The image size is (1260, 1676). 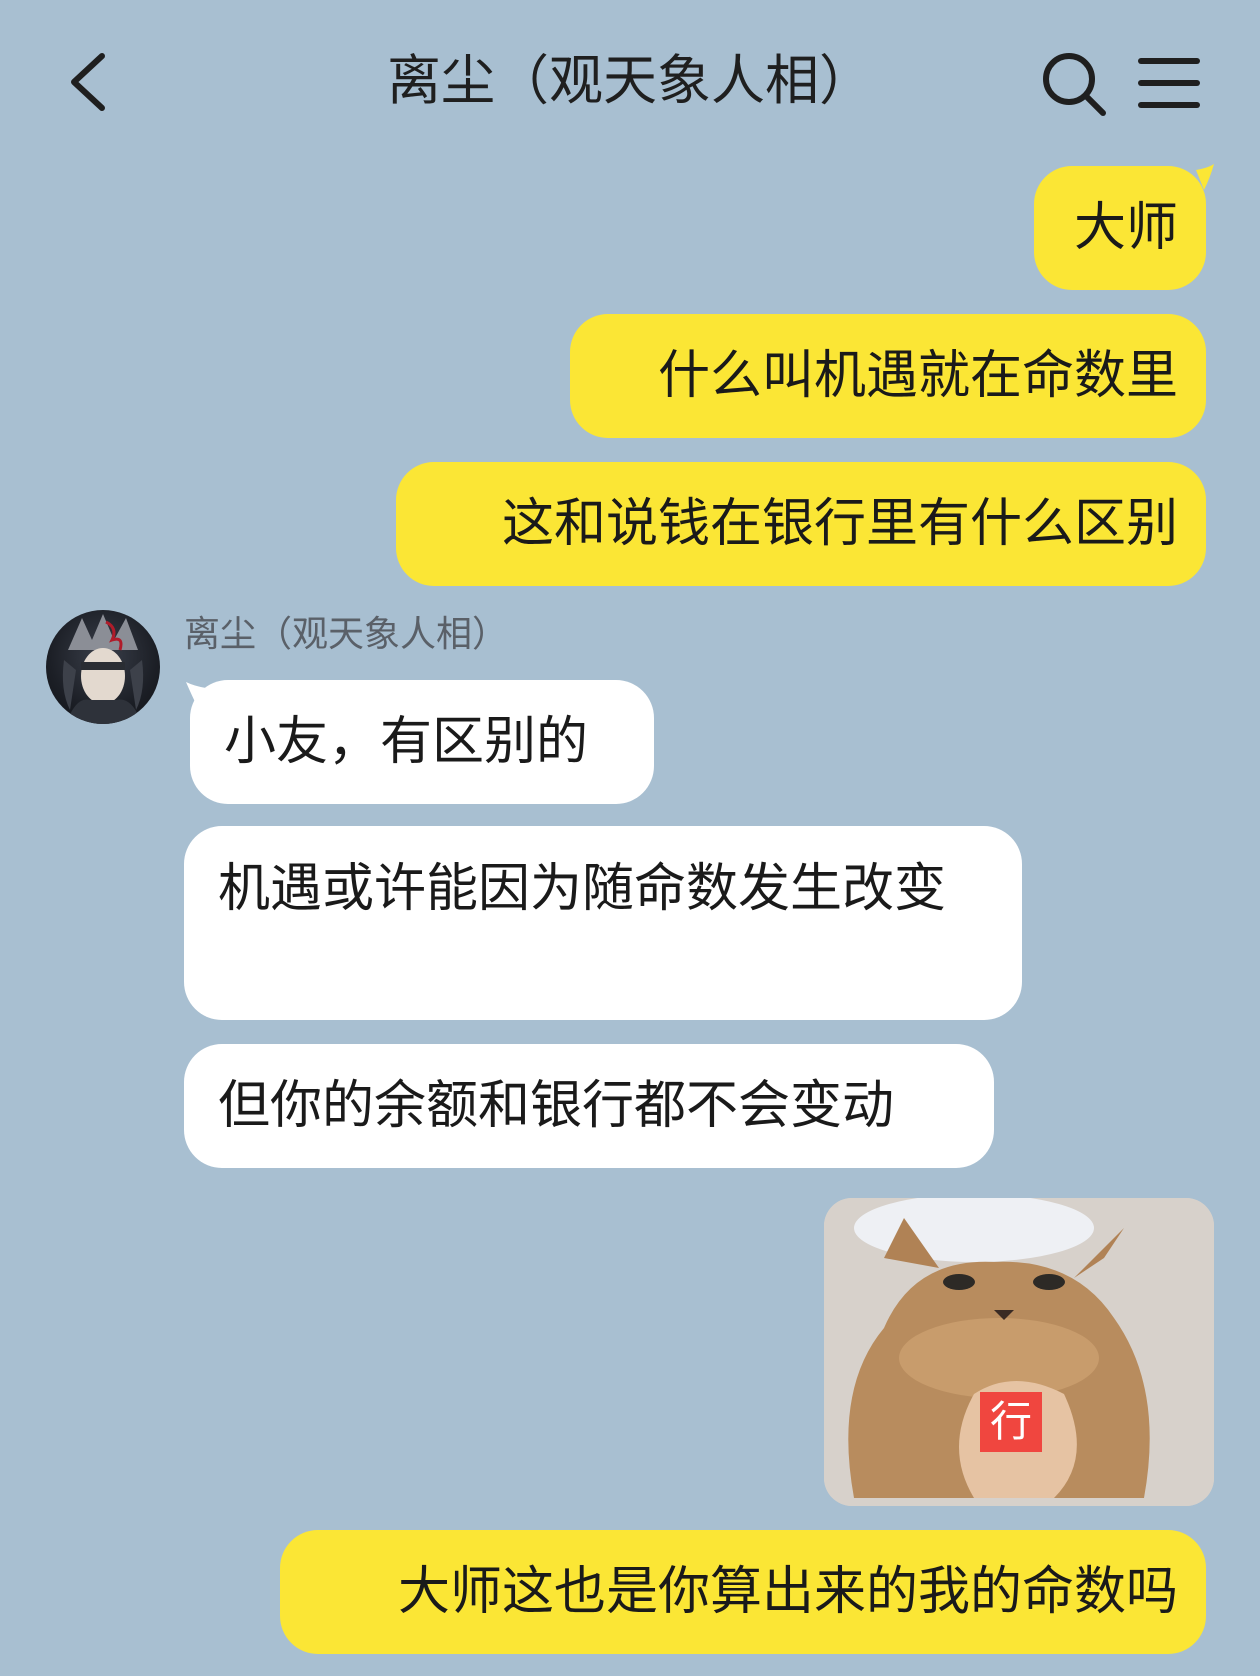 I want to click on outgoing-message: 大师, so click(x=1120, y=228).